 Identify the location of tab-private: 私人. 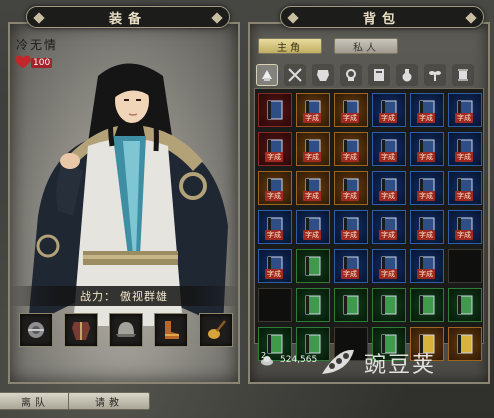
(366, 46).